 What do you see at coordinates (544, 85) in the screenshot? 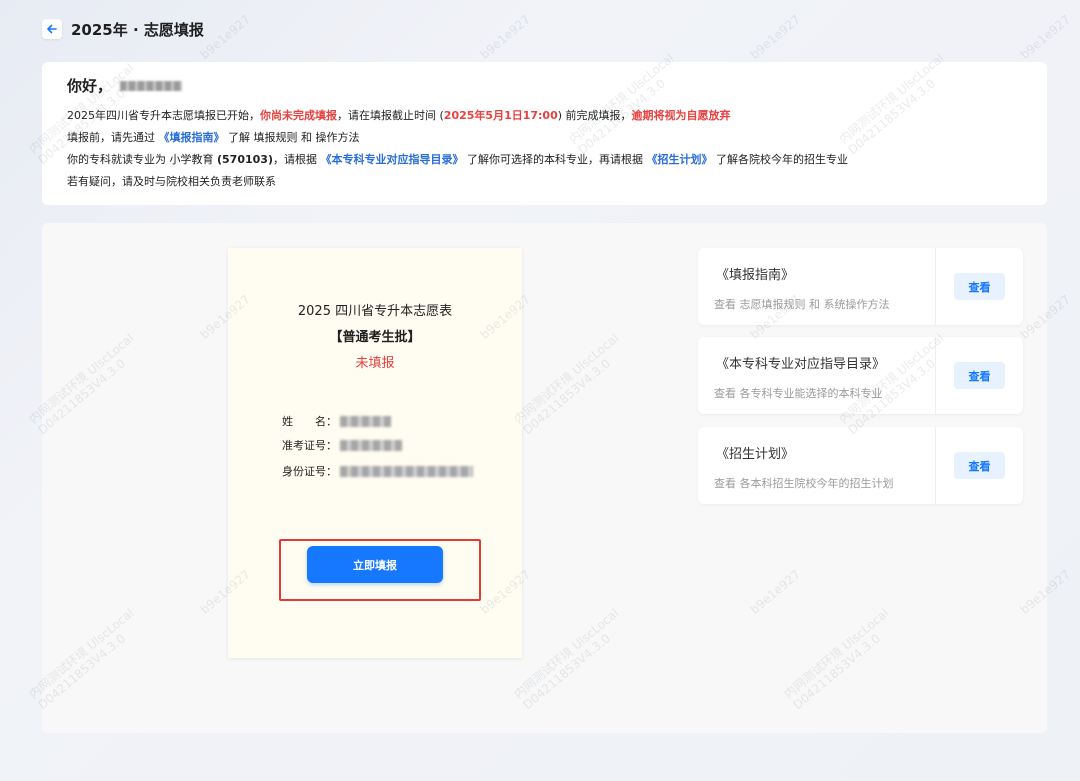
I see `greeting: 你好，` at bounding box center [544, 85].